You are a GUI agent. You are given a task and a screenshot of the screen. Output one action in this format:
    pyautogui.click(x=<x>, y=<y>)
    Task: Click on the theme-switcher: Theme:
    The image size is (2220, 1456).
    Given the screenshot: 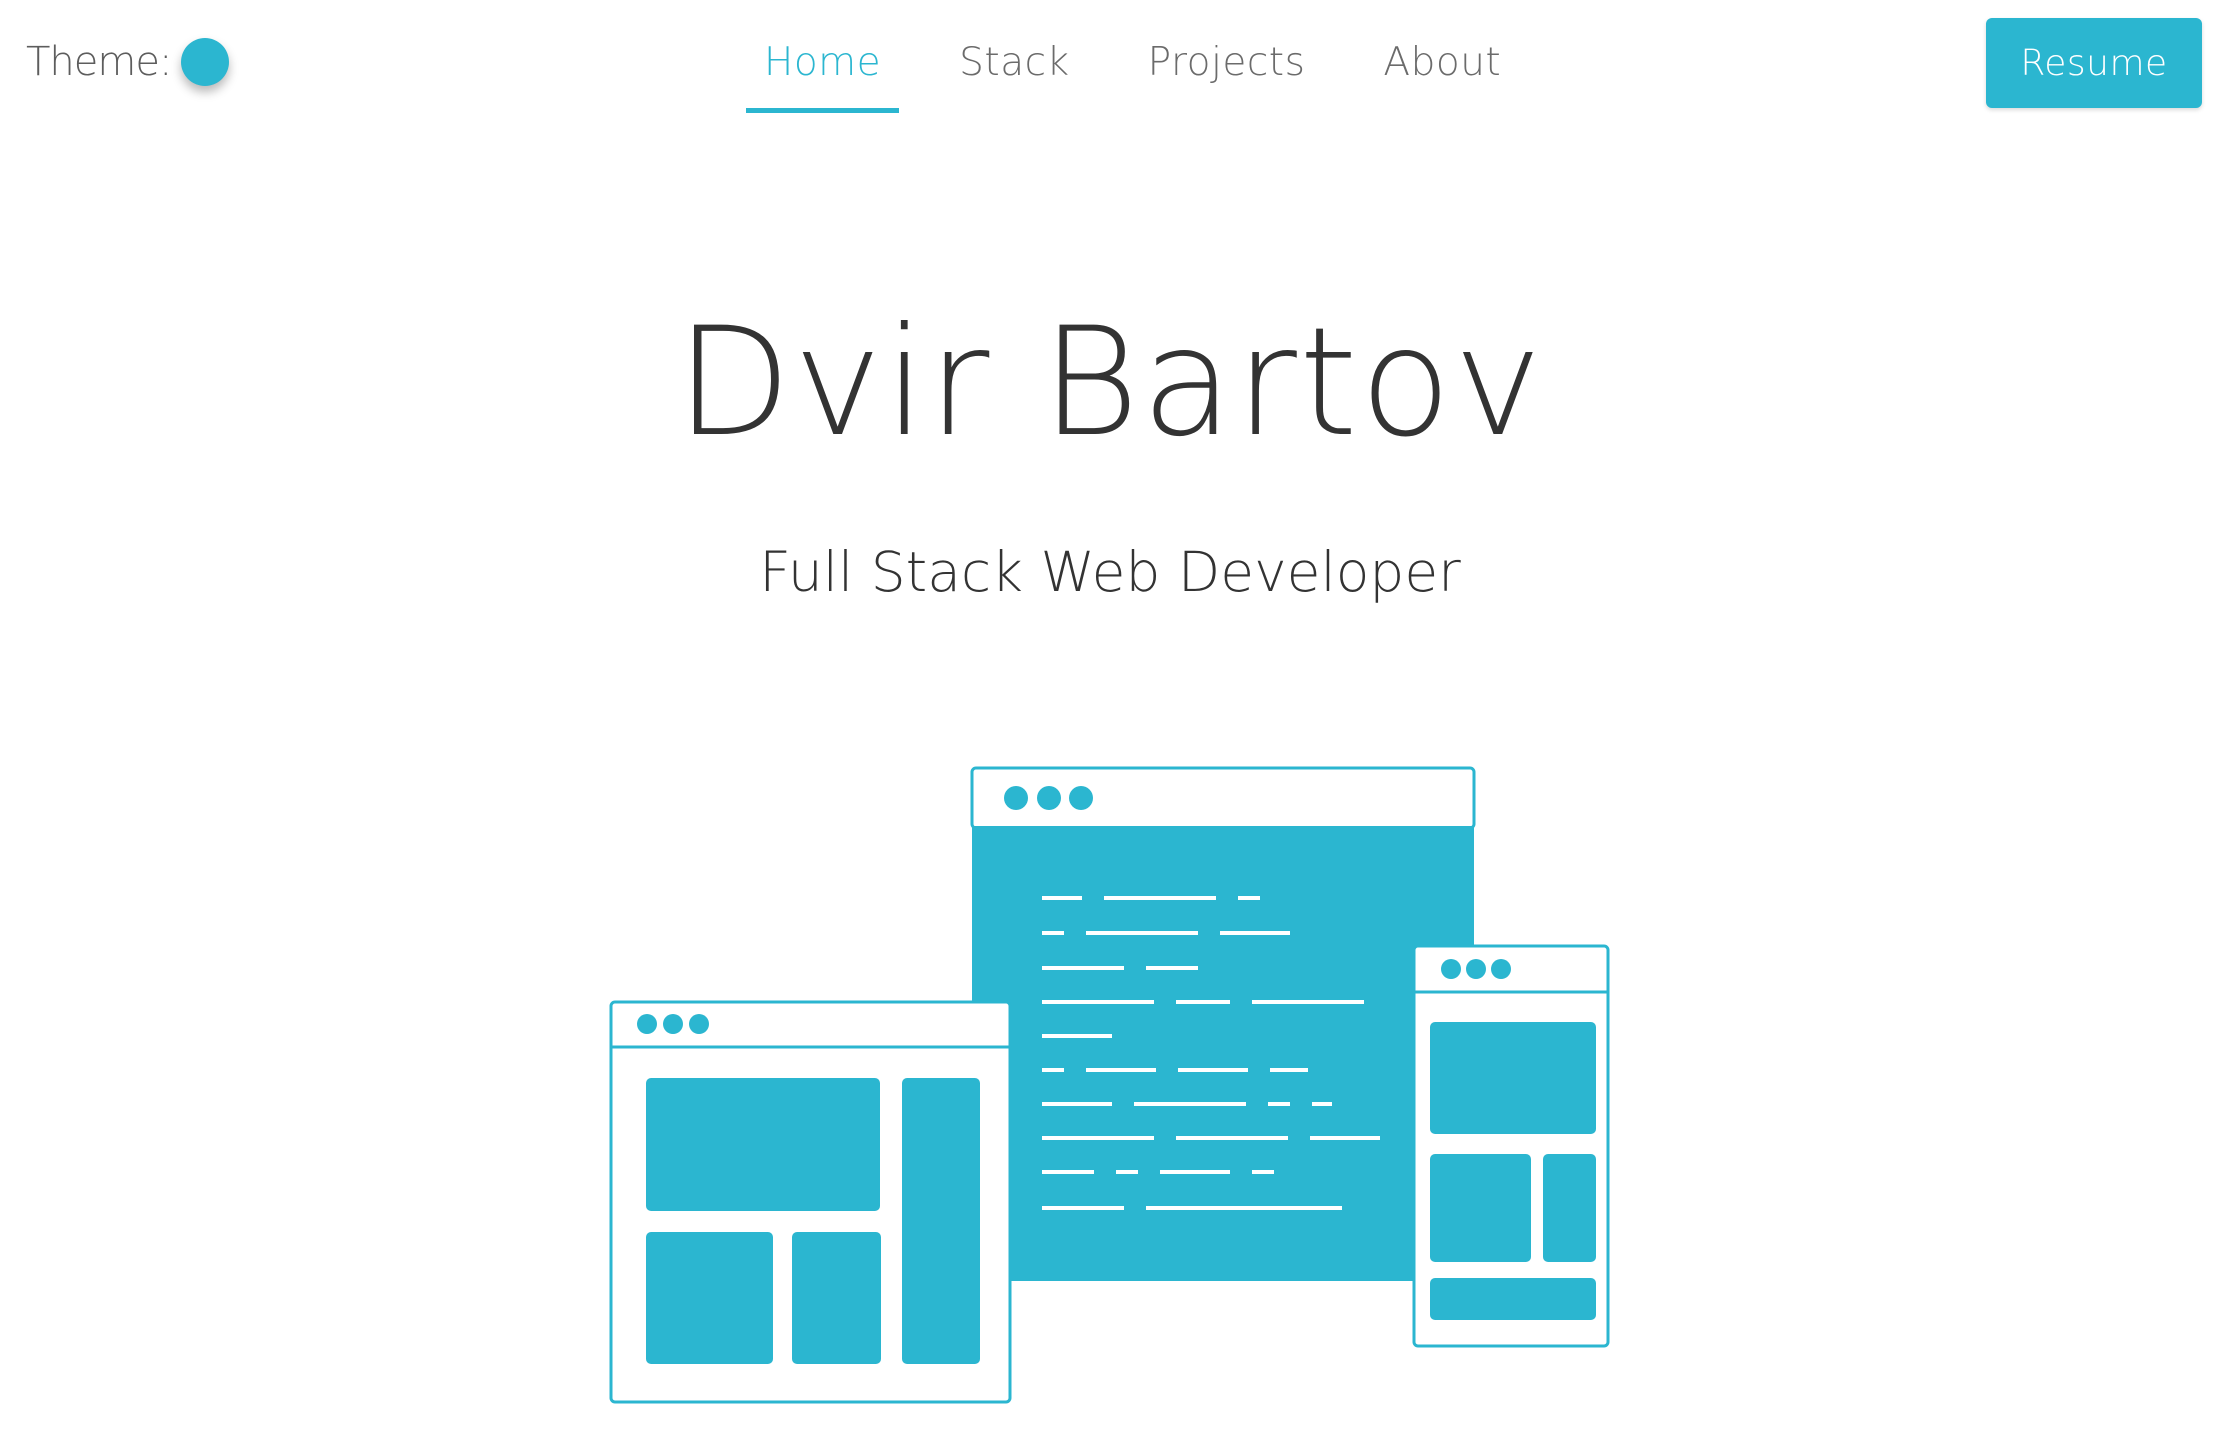 What is the action you would take?
    pyautogui.click(x=128, y=62)
    